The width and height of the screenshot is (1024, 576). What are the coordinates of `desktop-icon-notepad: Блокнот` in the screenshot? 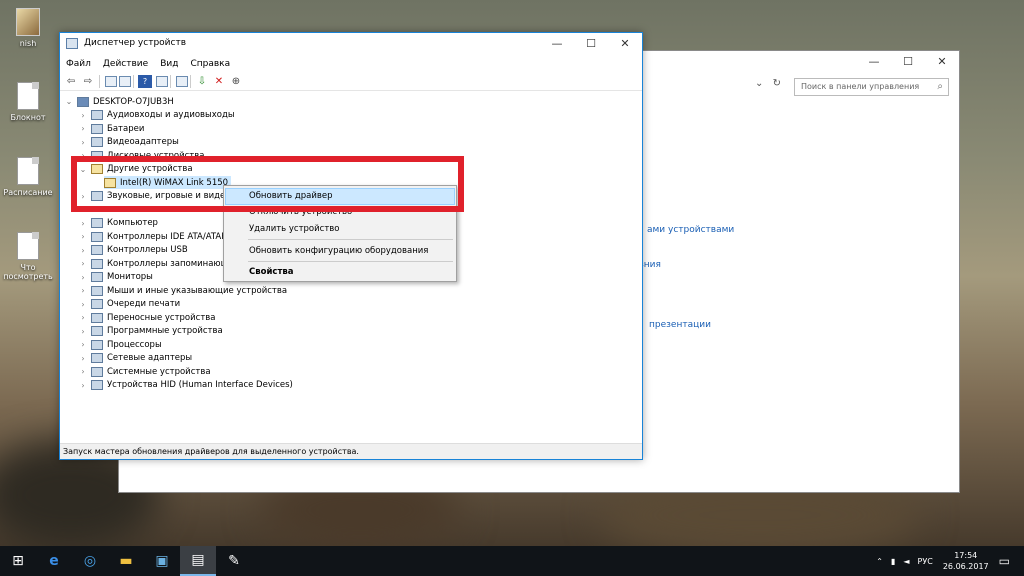 It's located at (28, 102).